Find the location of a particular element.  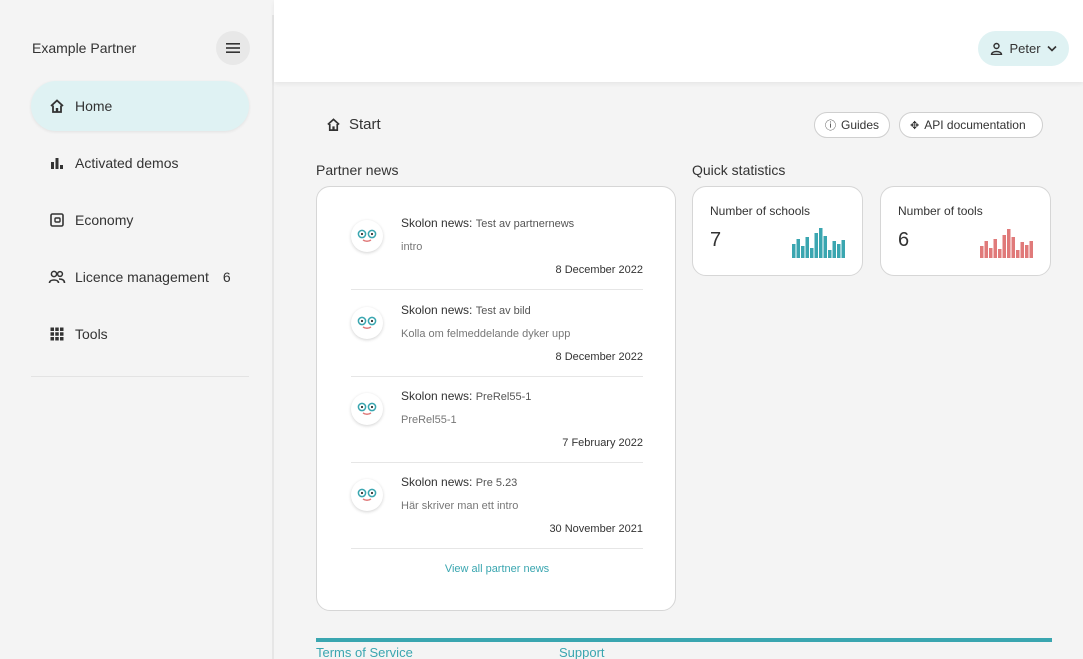

stat-card-schools: Number of schools 7 is located at coordinates (777, 231).